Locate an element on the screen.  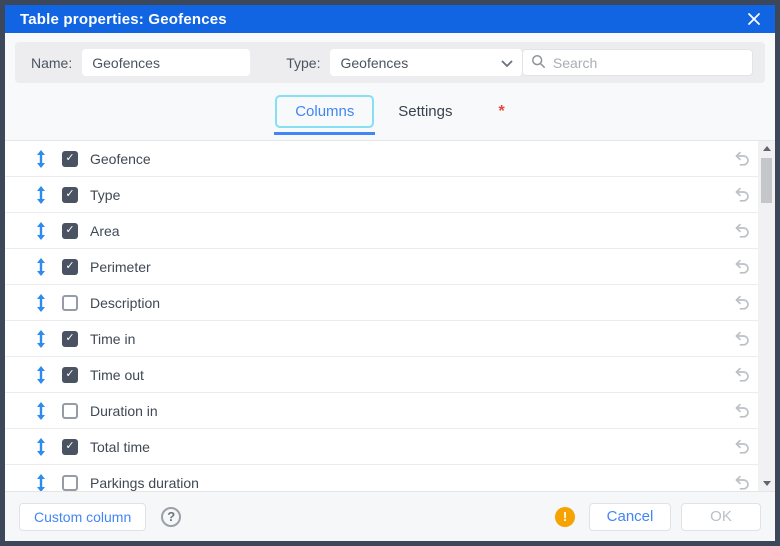
tab-columns-label: Columns is located at coordinates (325, 111).